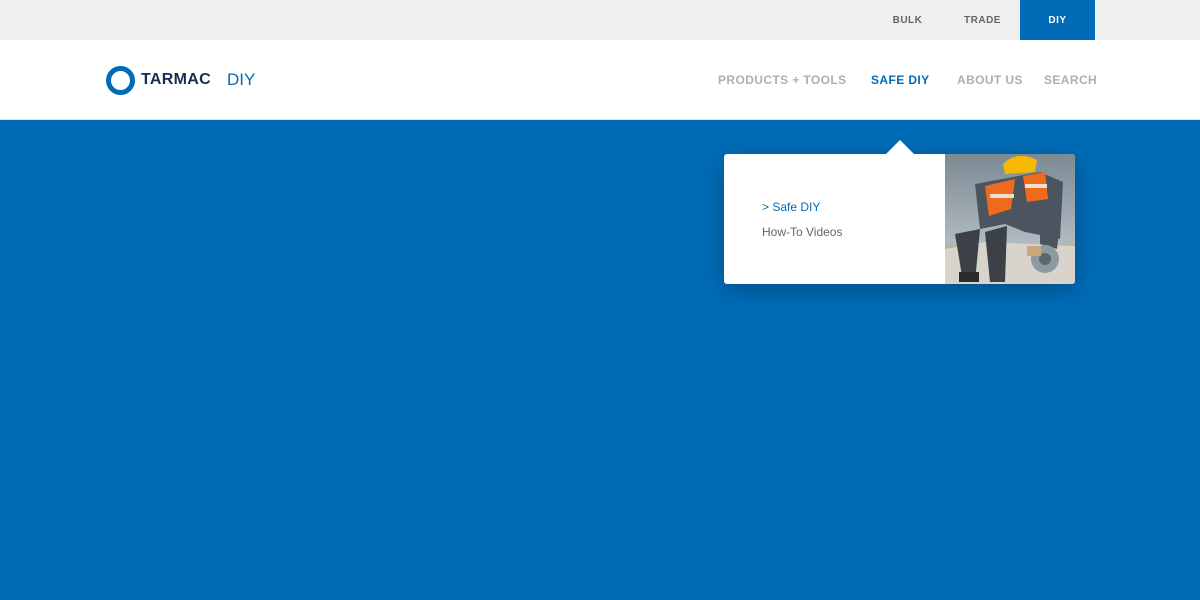  What do you see at coordinates (782, 80) in the screenshot?
I see `nav-products-tools: PRODUCTS + TOOLS` at bounding box center [782, 80].